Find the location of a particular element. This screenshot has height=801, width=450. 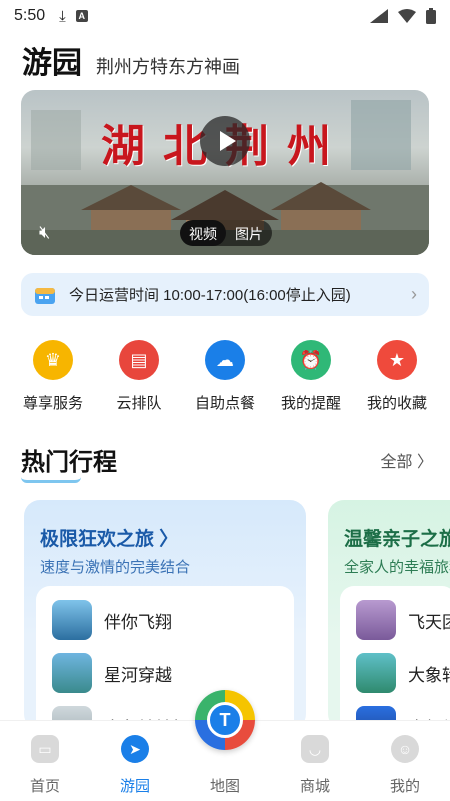

section-title: 热门行程 is located at coordinates (69, 462).